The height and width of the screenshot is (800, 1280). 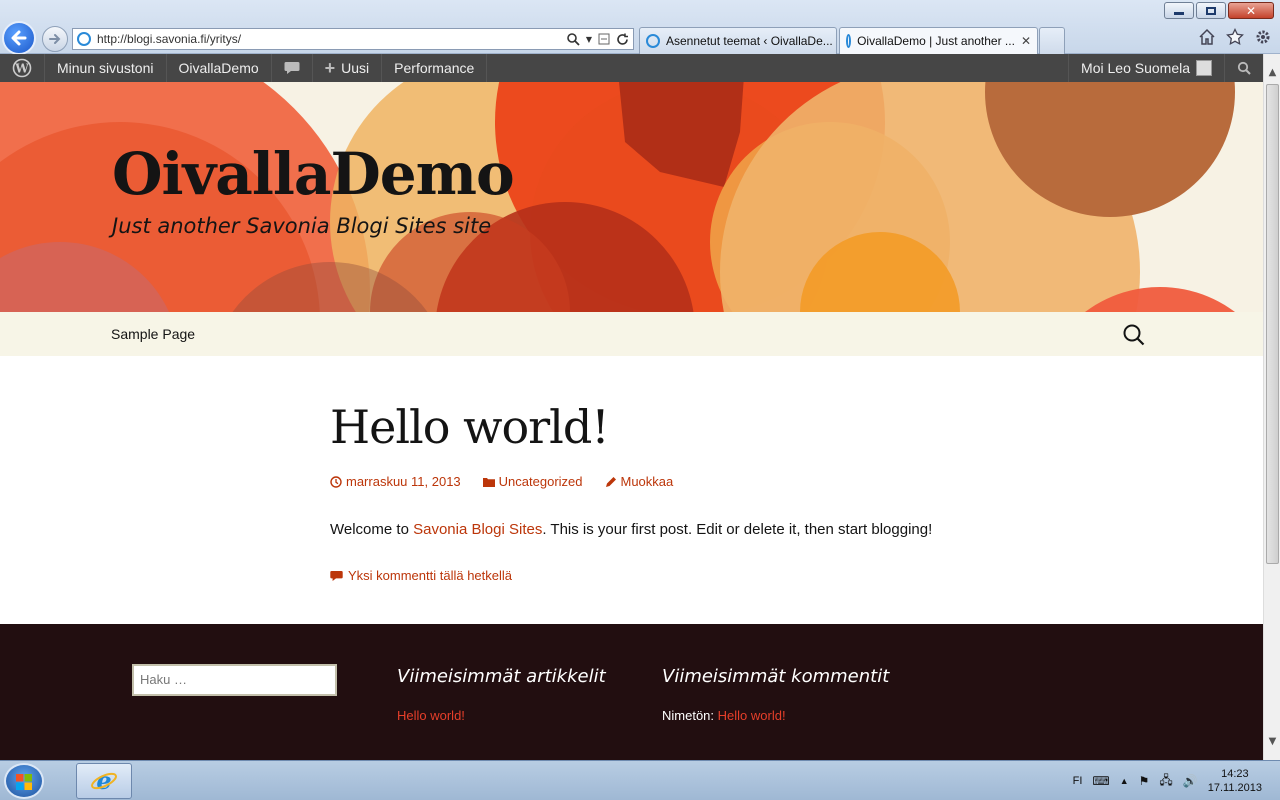 I want to click on internet-explorer-icon: e, so click(x=104, y=781).